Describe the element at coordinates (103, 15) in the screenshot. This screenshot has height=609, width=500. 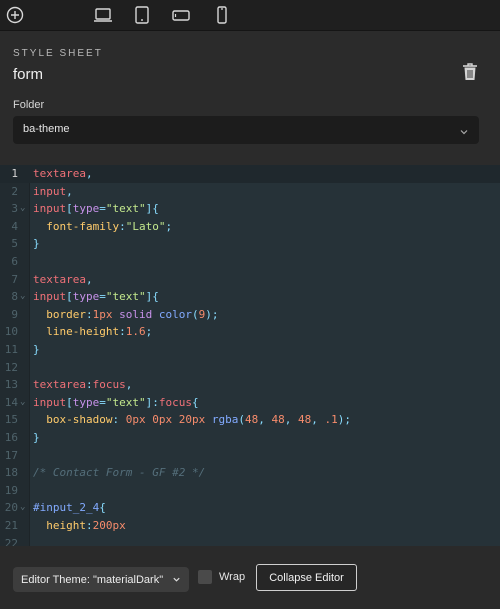
I see `laptop-icon` at that location.